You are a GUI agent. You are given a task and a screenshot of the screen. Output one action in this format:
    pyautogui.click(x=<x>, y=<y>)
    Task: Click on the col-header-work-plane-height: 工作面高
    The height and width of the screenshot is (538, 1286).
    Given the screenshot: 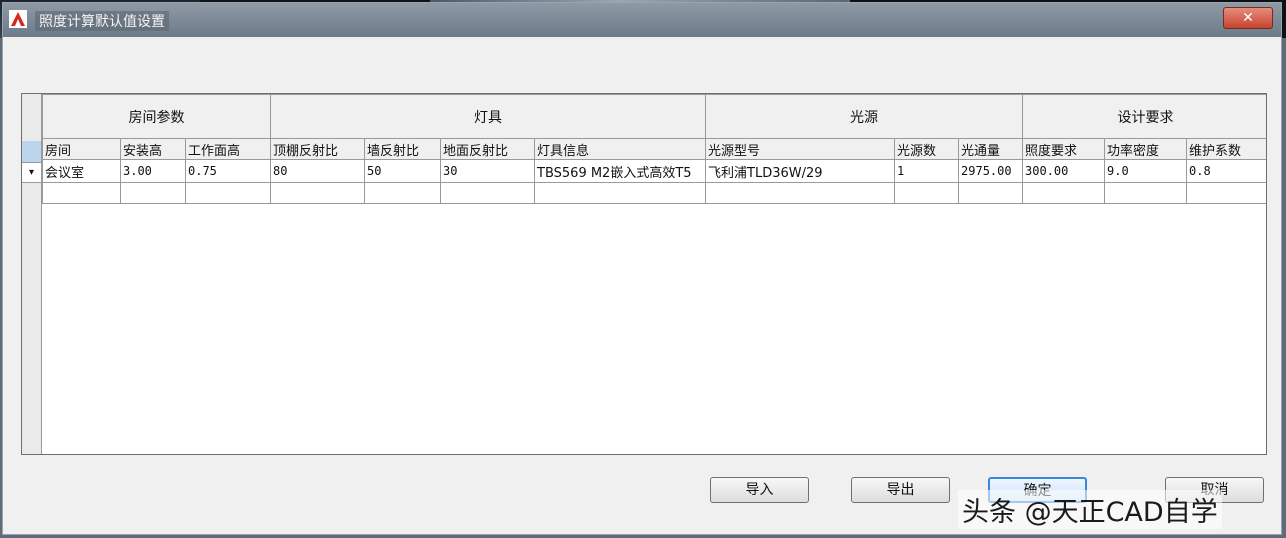 What is the action you would take?
    pyautogui.click(x=228, y=149)
    